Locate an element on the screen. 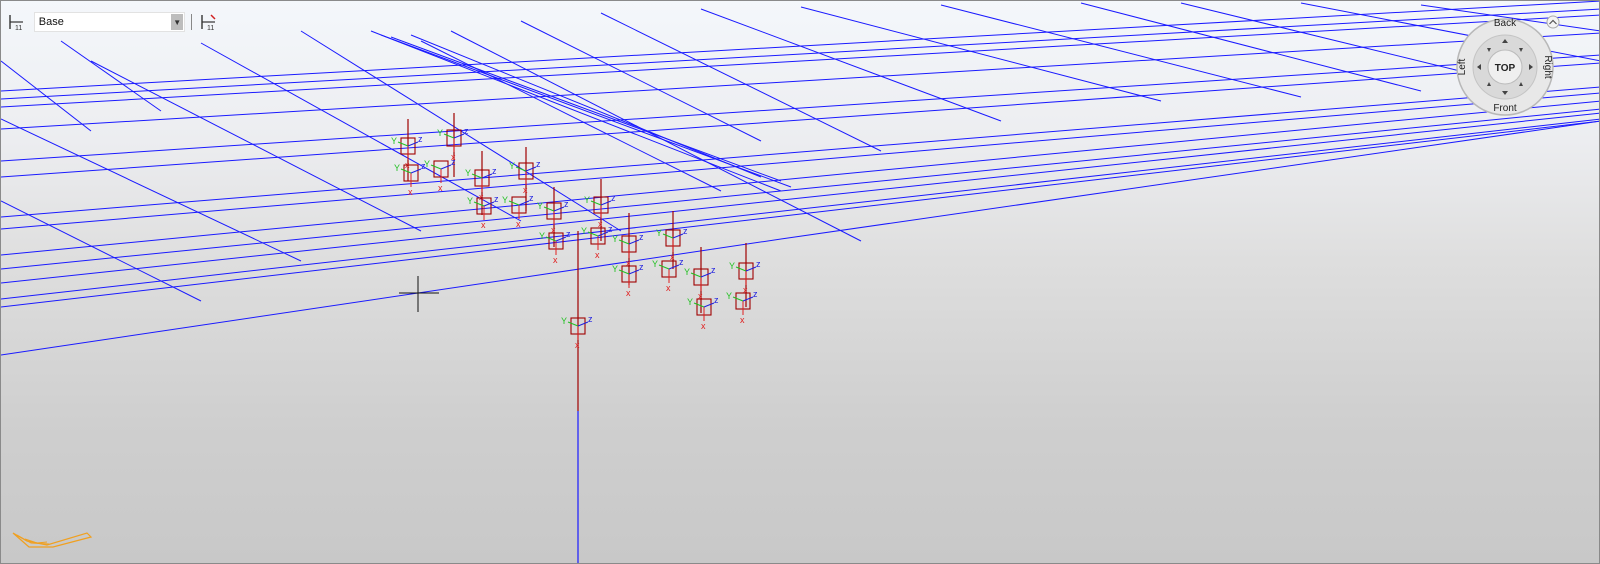  level-edit-icon: 11 is located at coordinates (208, 22).